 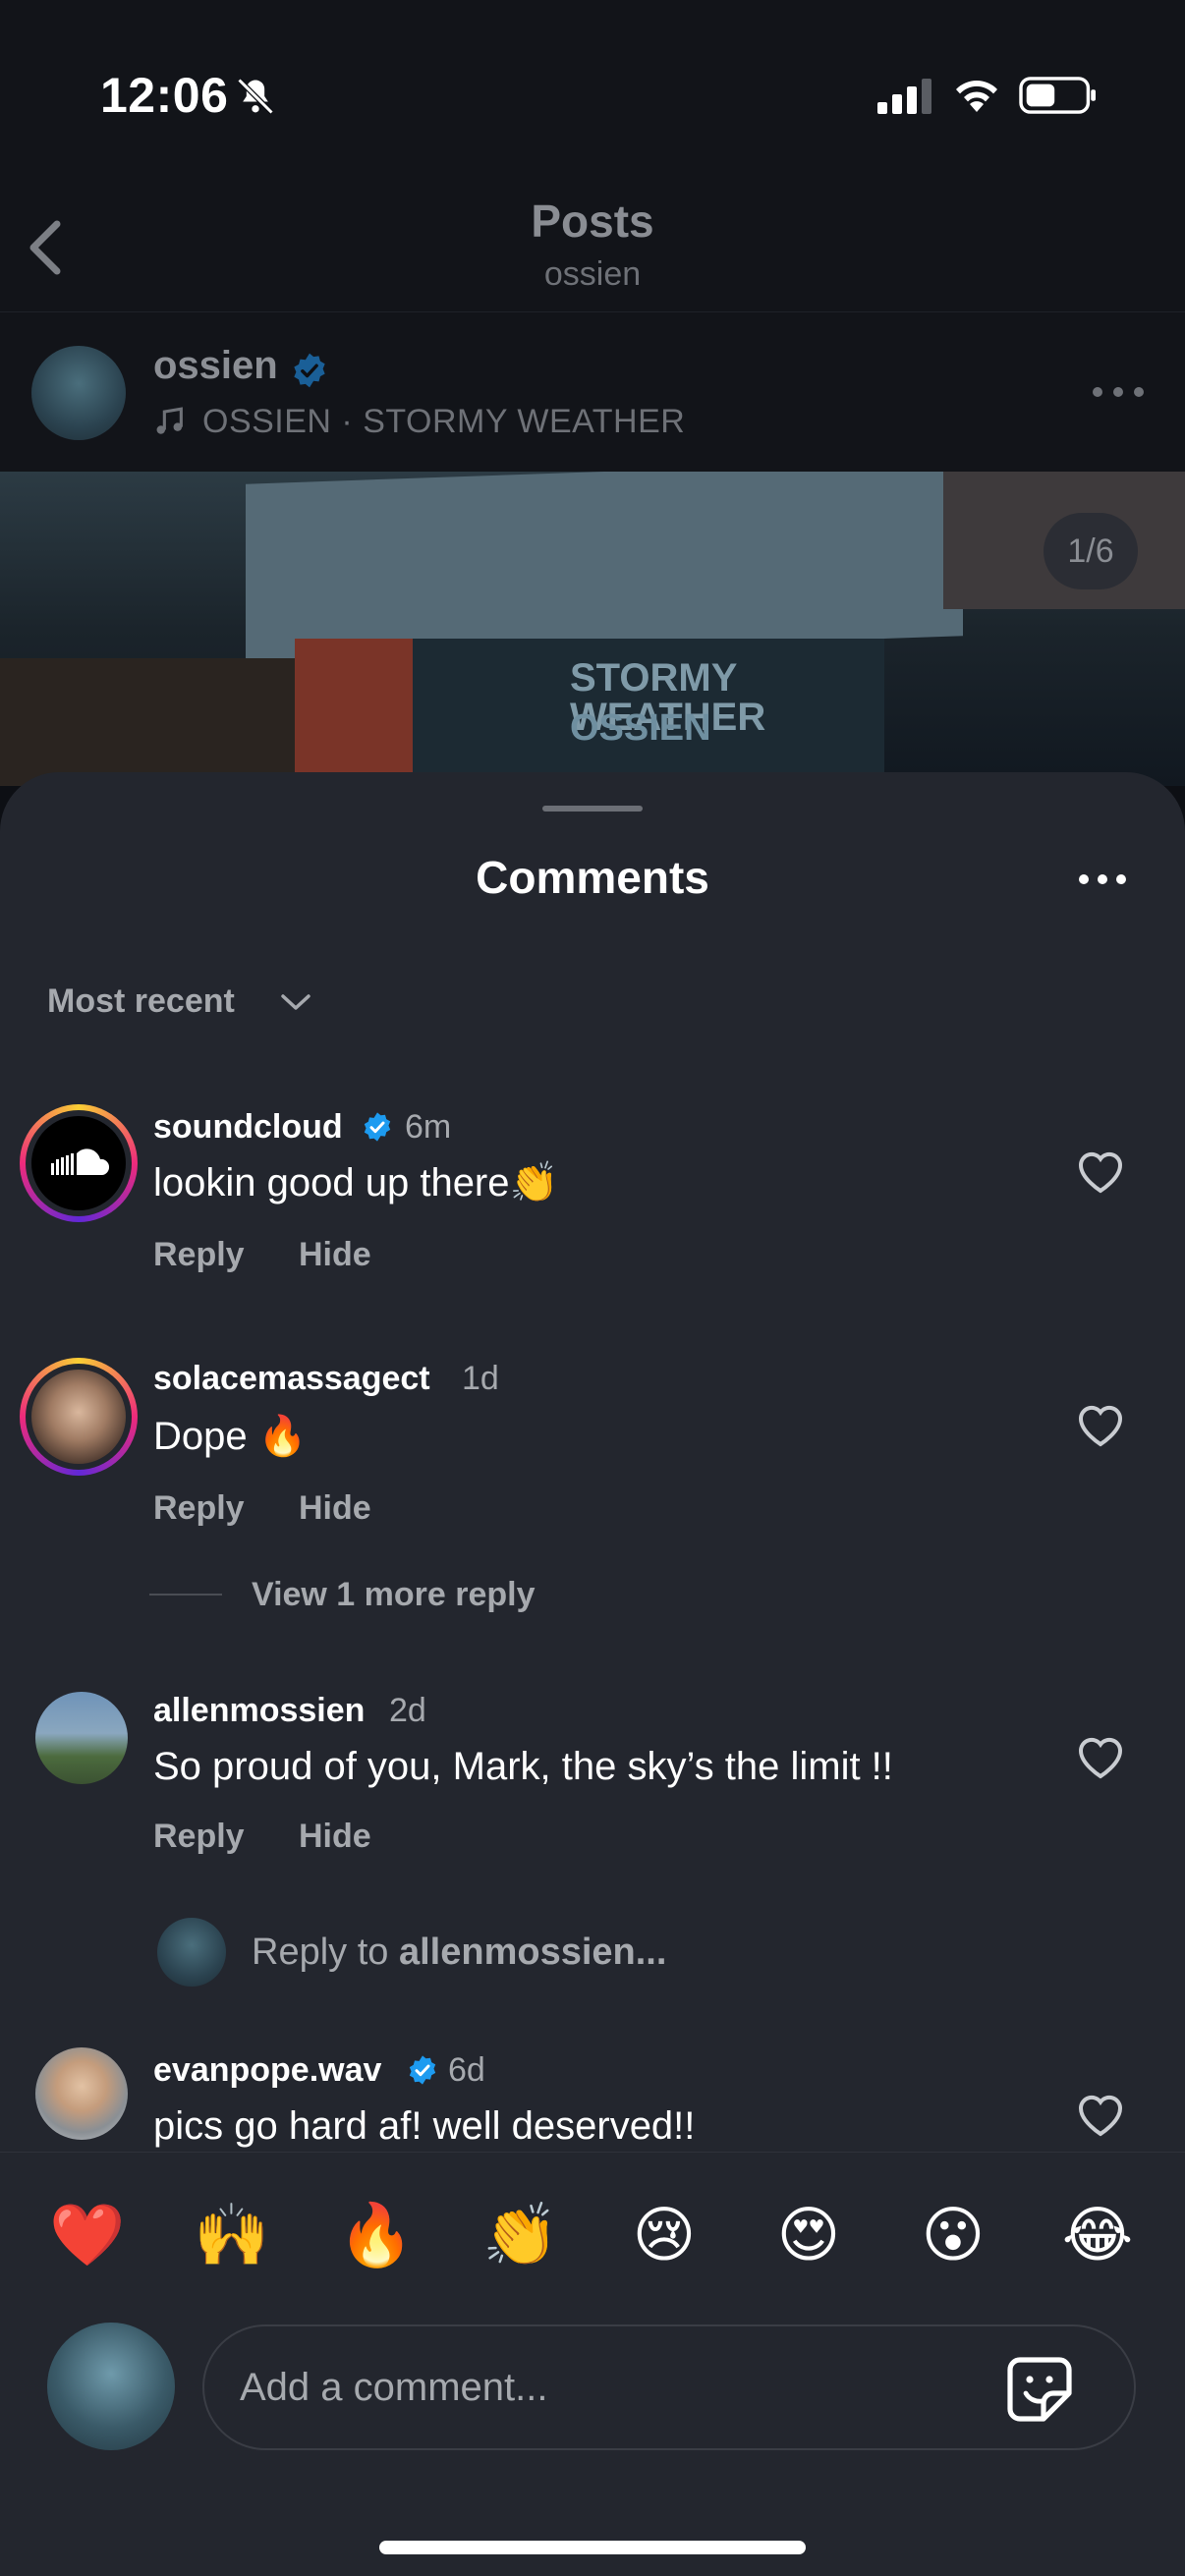 What do you see at coordinates (1103, 879) in the screenshot?
I see `sheet-more-options-icon` at bounding box center [1103, 879].